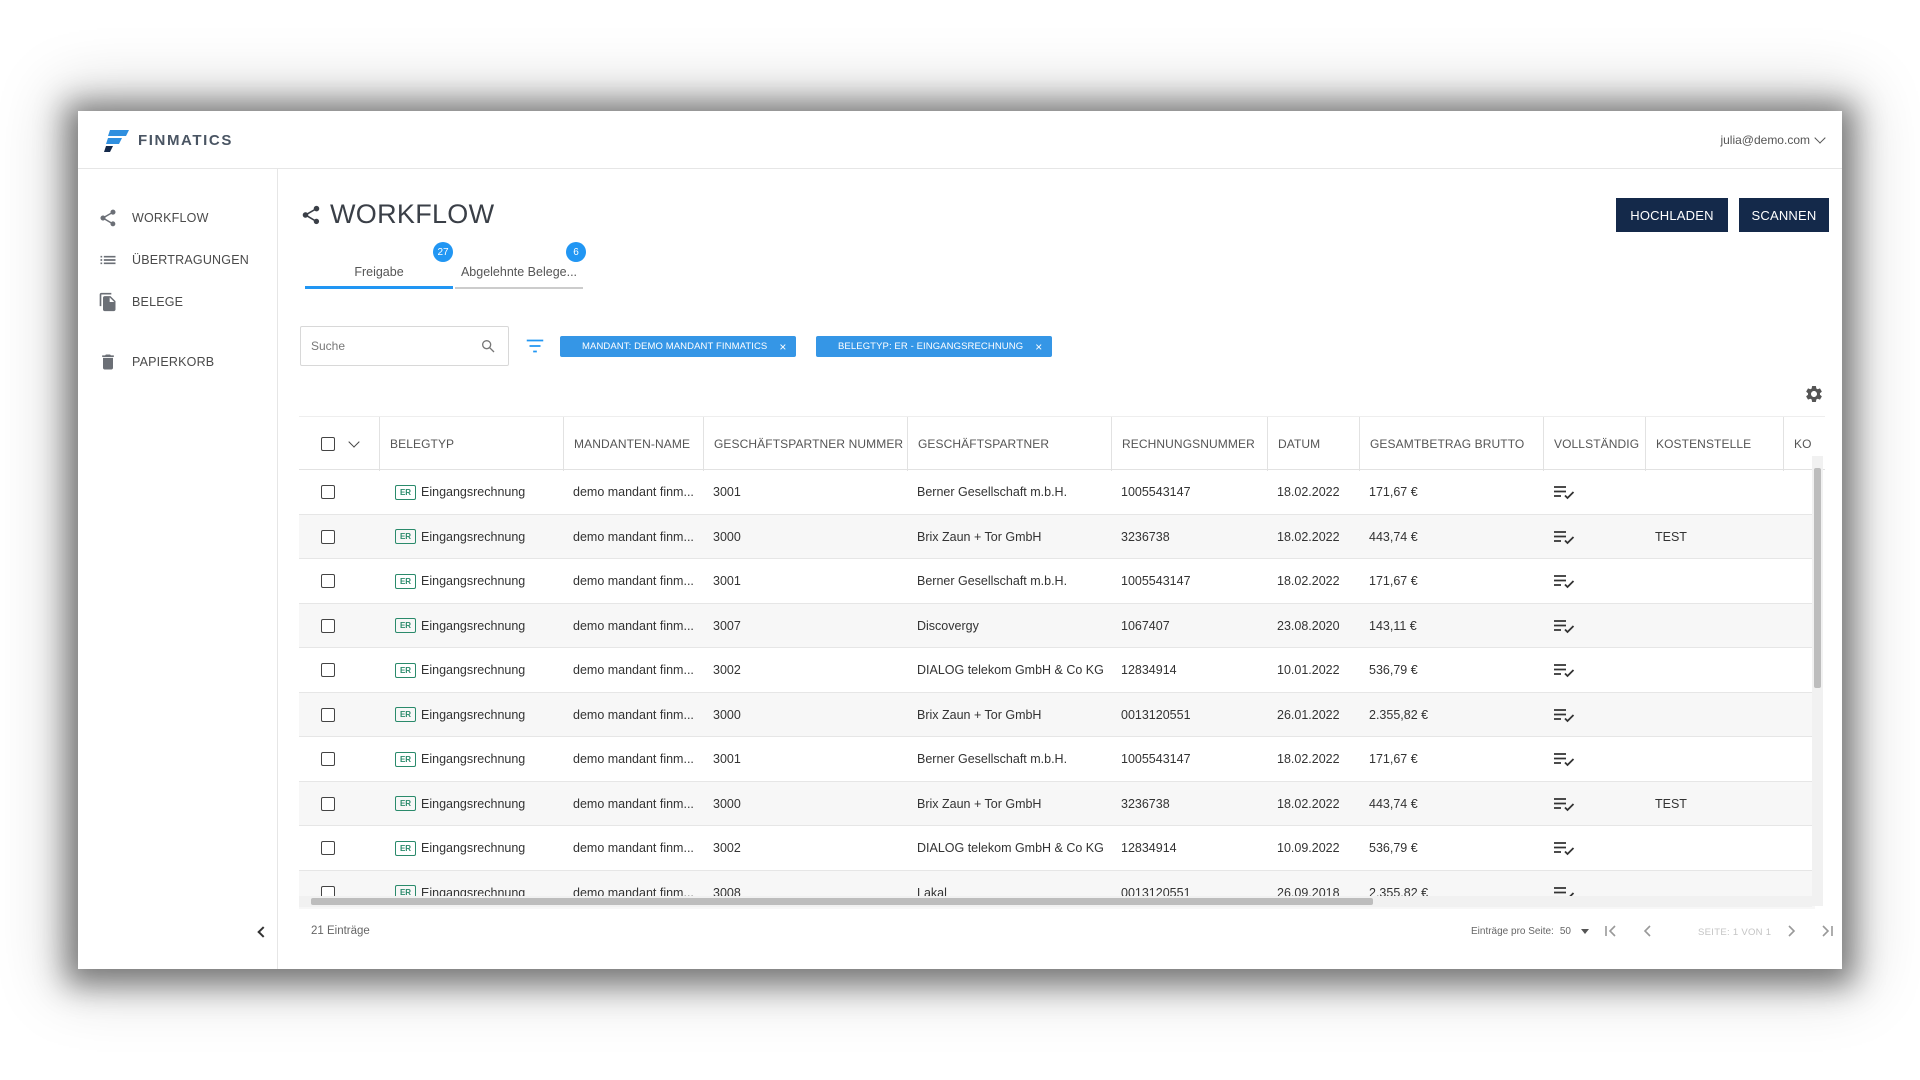 The image size is (1920, 1080). What do you see at coordinates (156, 362) in the screenshot?
I see `sidebar-item-papierkorb: PAPIERKORB` at bounding box center [156, 362].